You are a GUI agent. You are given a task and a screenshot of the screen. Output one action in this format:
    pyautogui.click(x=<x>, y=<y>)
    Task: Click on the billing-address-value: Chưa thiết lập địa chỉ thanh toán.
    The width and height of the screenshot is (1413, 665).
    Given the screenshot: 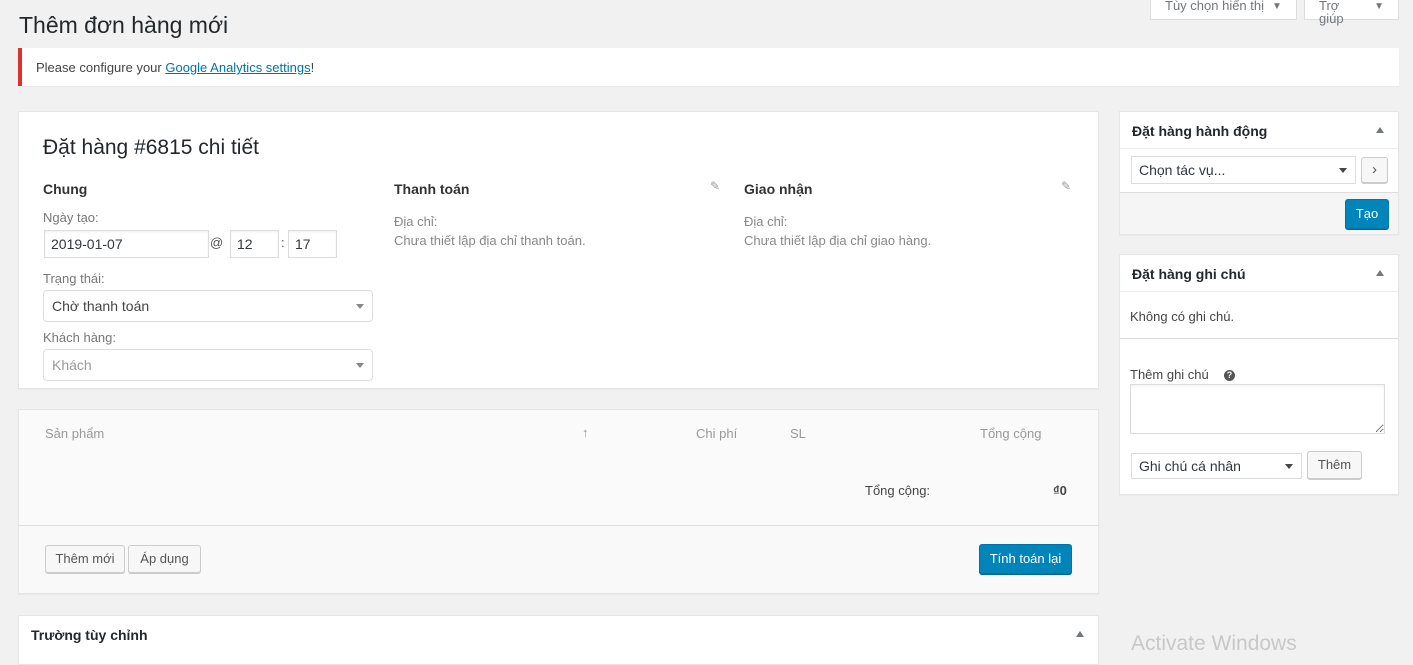 What is the action you would take?
    pyautogui.click(x=490, y=240)
    